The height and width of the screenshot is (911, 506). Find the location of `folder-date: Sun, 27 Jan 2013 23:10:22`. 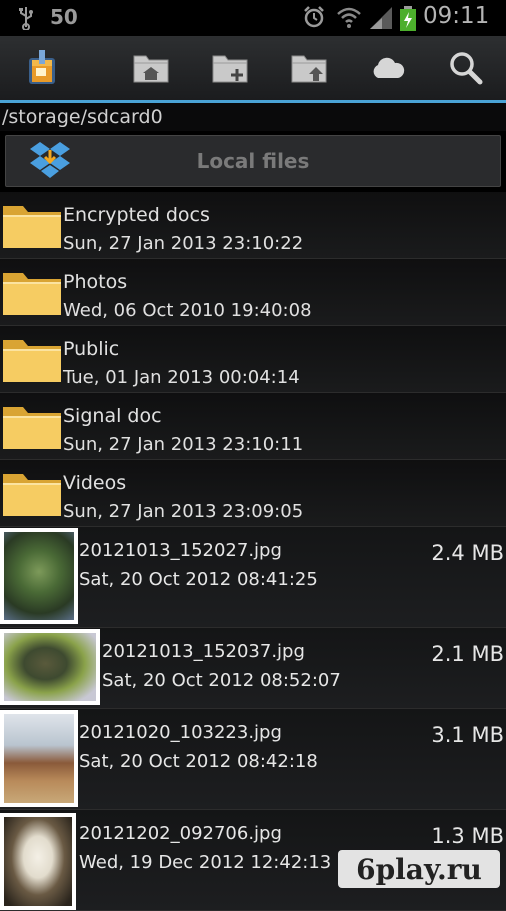

folder-date: Sun, 27 Jan 2013 23:10:22 is located at coordinates (183, 243).